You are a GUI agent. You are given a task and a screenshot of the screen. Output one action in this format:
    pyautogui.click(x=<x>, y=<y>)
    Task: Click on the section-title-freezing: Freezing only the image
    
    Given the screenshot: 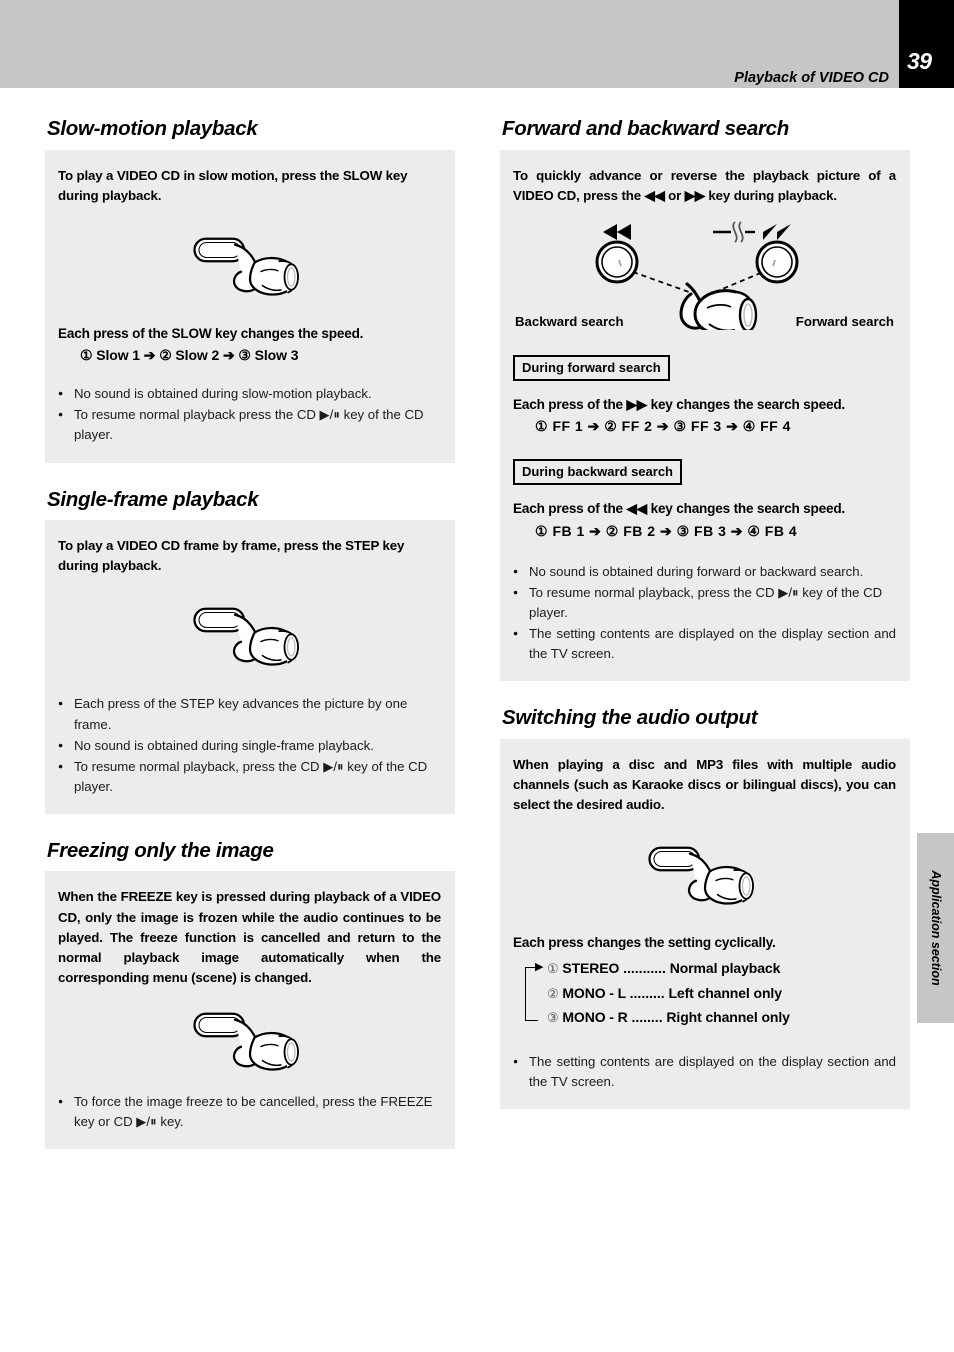 What is the action you would take?
    pyautogui.click(x=160, y=850)
    